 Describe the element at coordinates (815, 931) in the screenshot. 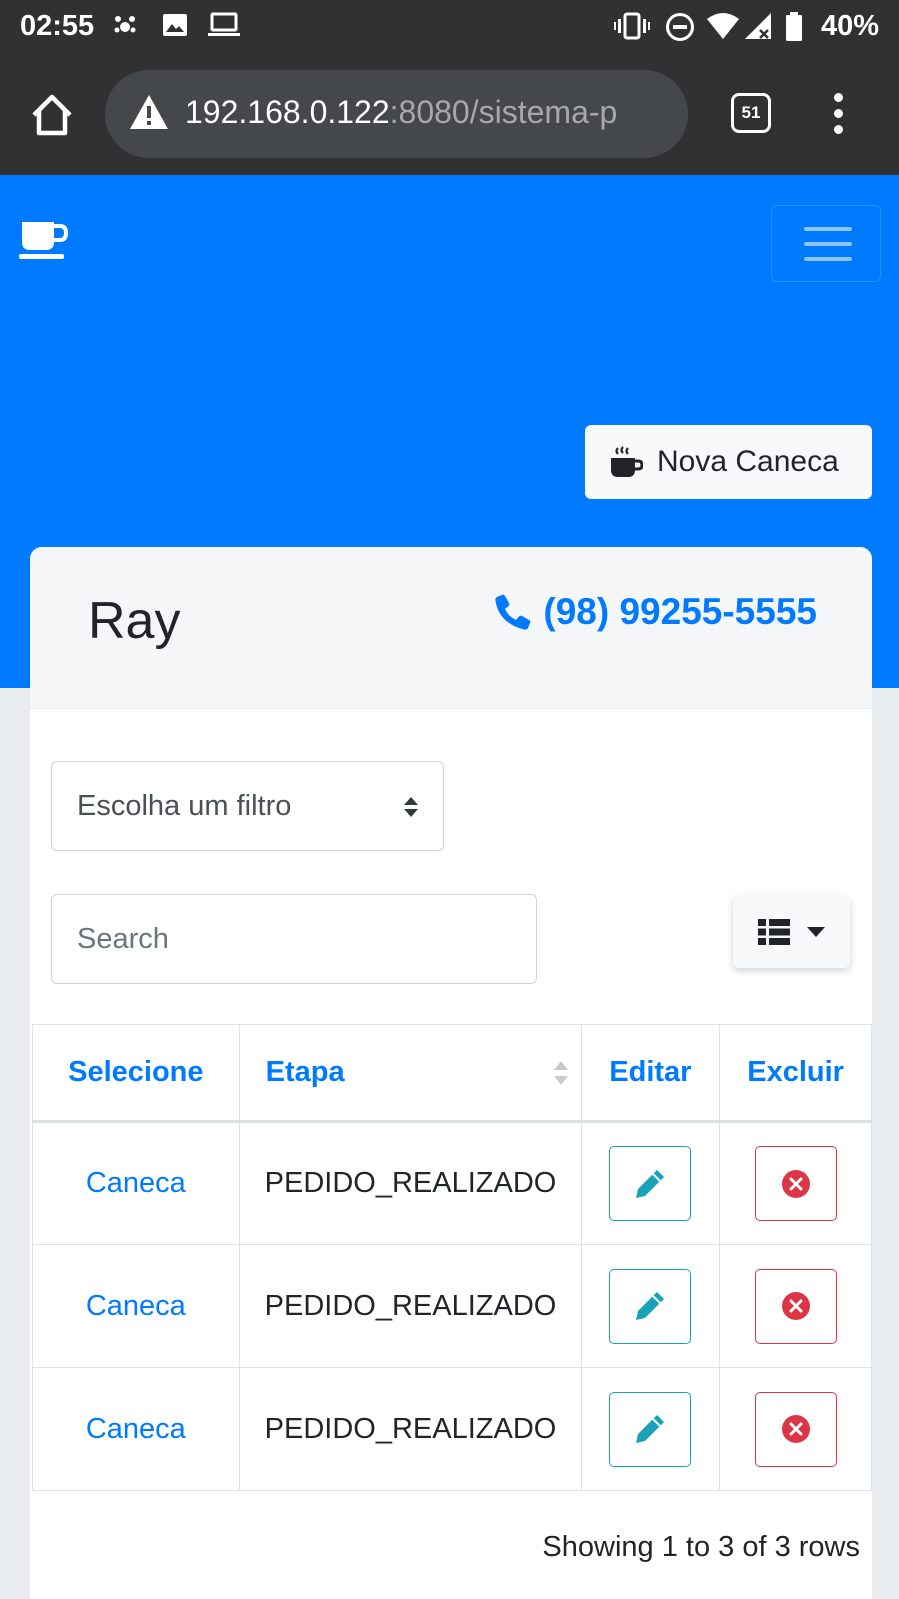

I see `dropdown-caret-icon` at that location.